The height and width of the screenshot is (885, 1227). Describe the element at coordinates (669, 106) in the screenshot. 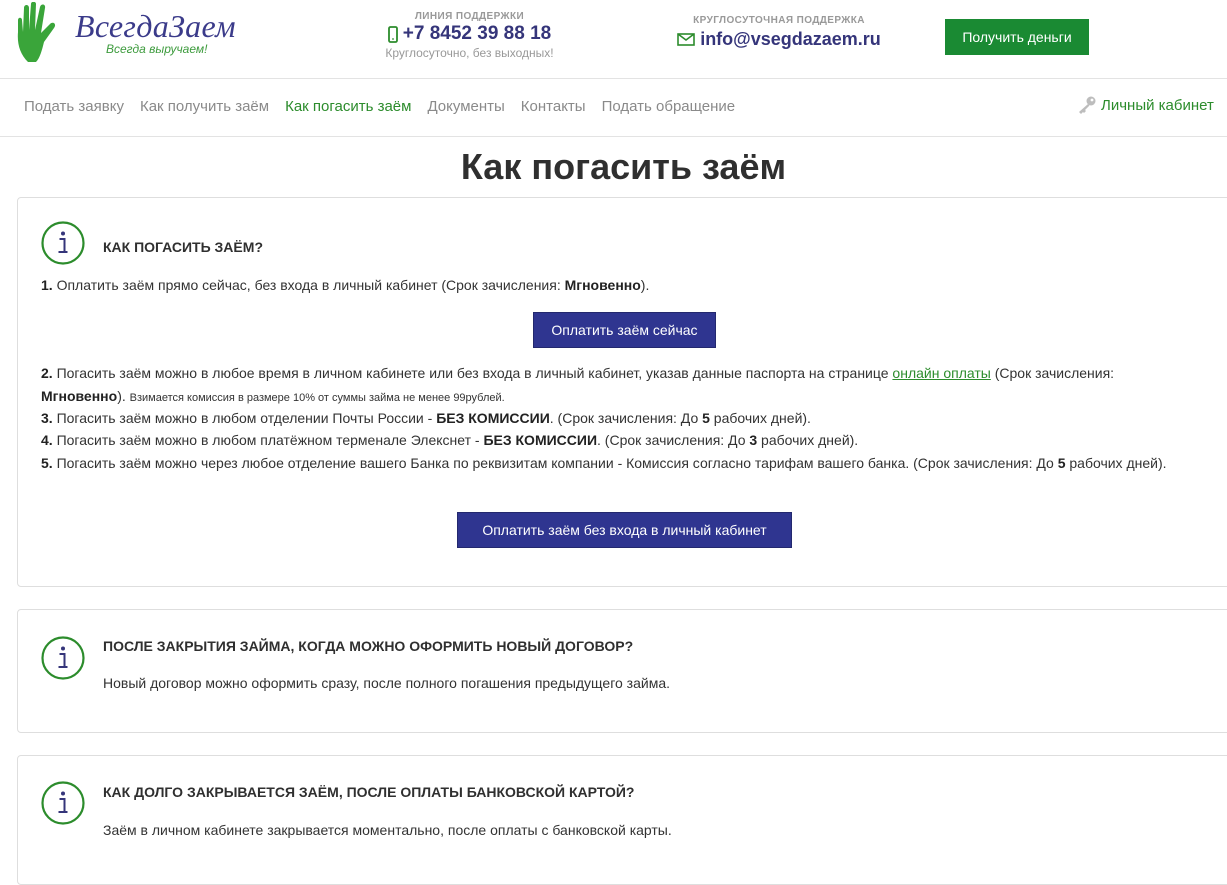

I see `nav-item-submit-request: Подать обращение` at that location.